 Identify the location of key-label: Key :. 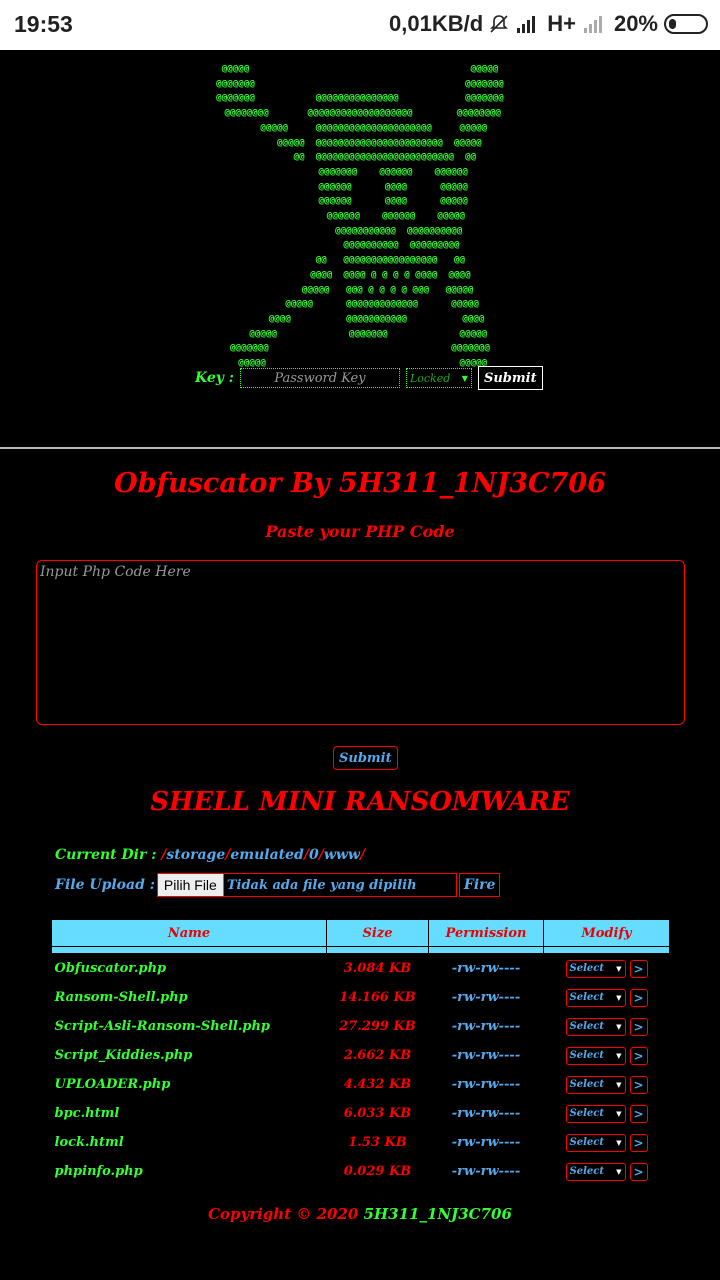
(214, 378).